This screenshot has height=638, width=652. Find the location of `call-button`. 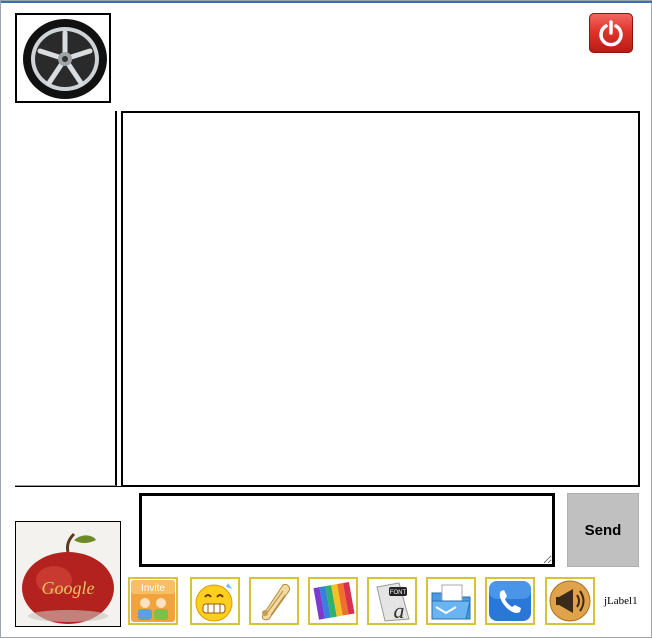

call-button is located at coordinates (510, 601).